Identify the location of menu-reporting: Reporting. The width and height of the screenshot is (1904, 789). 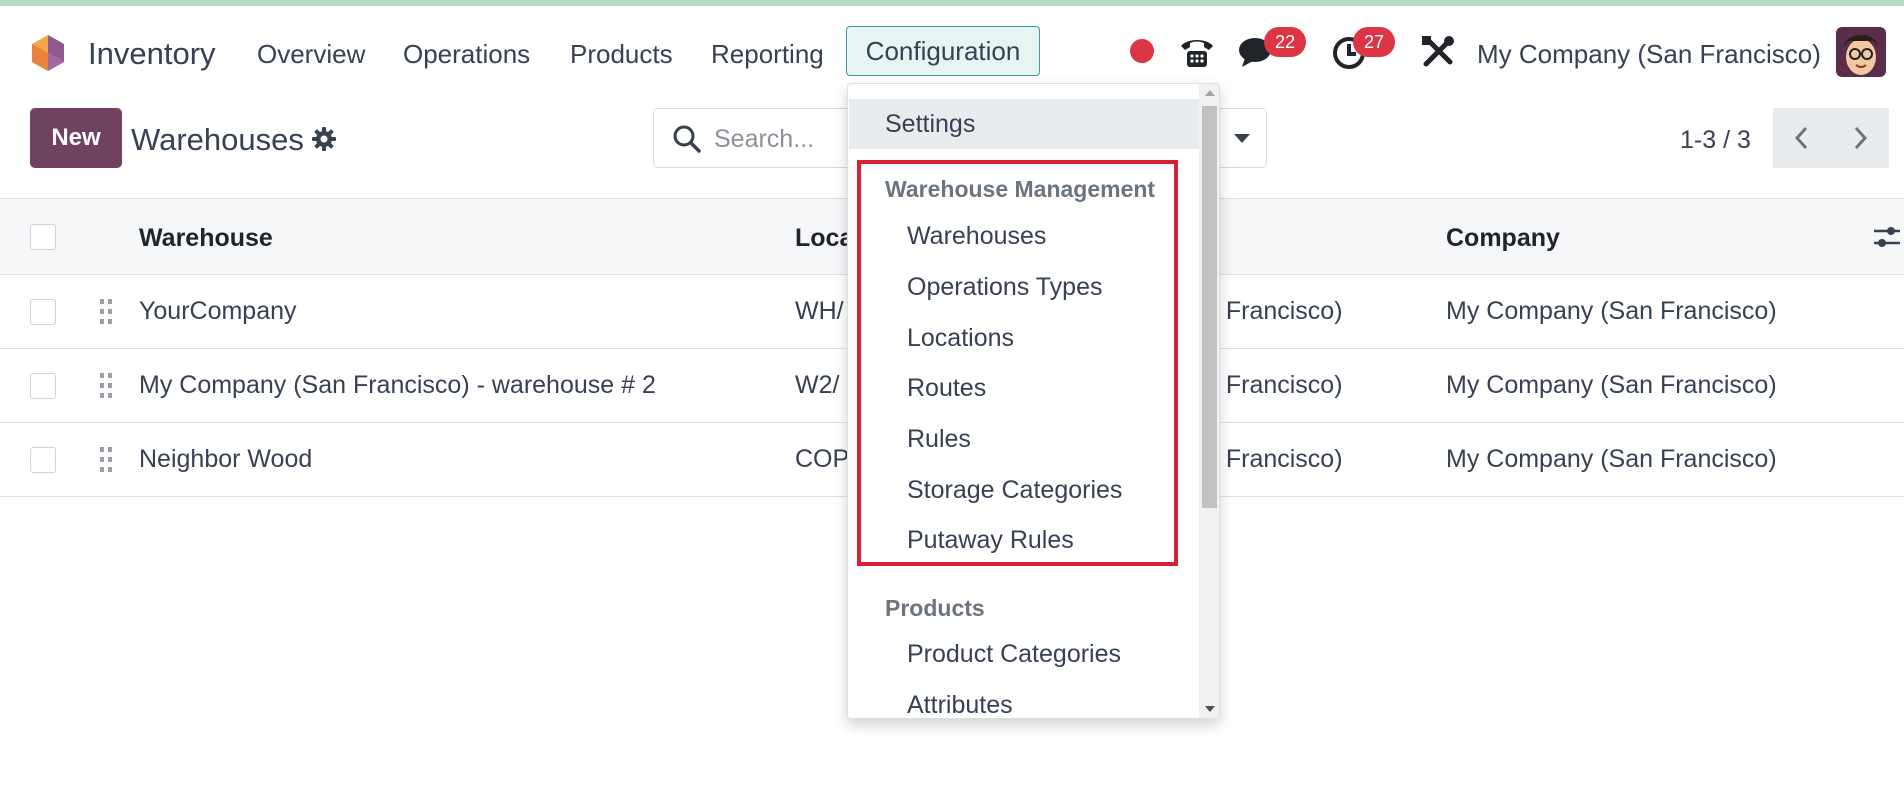
(767, 54).